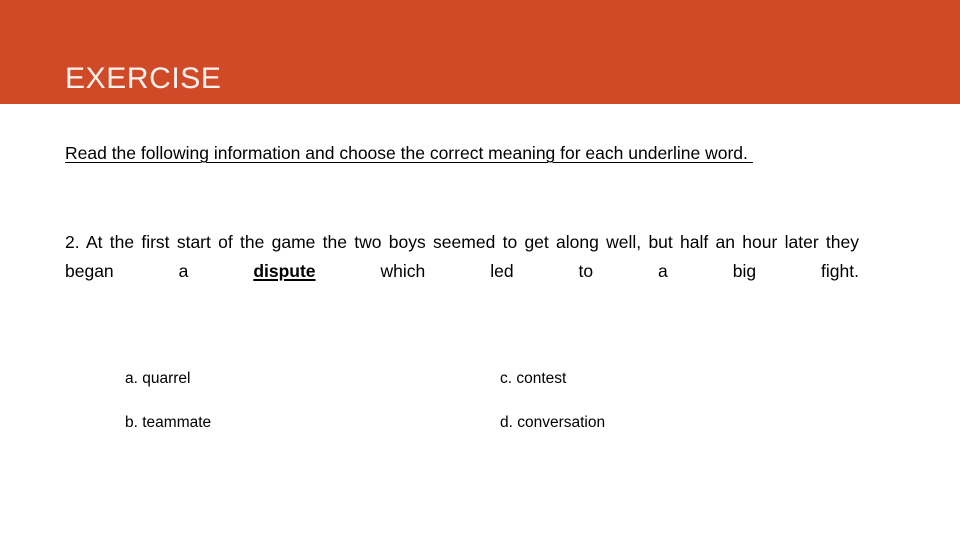  What do you see at coordinates (312, 379) in the screenshot?
I see `answer-option-a: a. quarrel` at bounding box center [312, 379].